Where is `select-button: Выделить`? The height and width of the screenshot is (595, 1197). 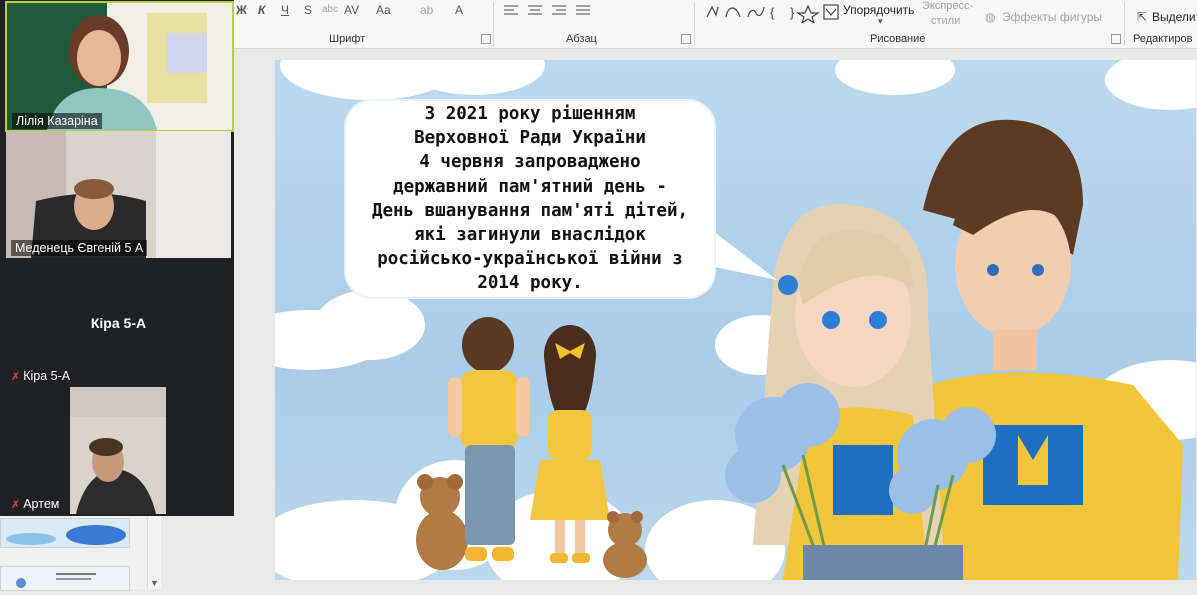 select-button: Выделить is located at coordinates (1174, 17).